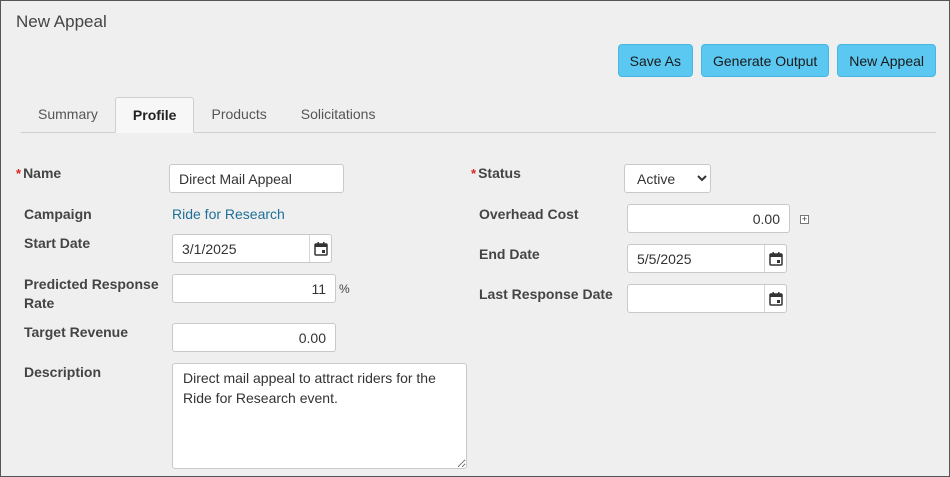 The height and width of the screenshot is (477, 950). I want to click on description-label: Description, so click(63, 372).